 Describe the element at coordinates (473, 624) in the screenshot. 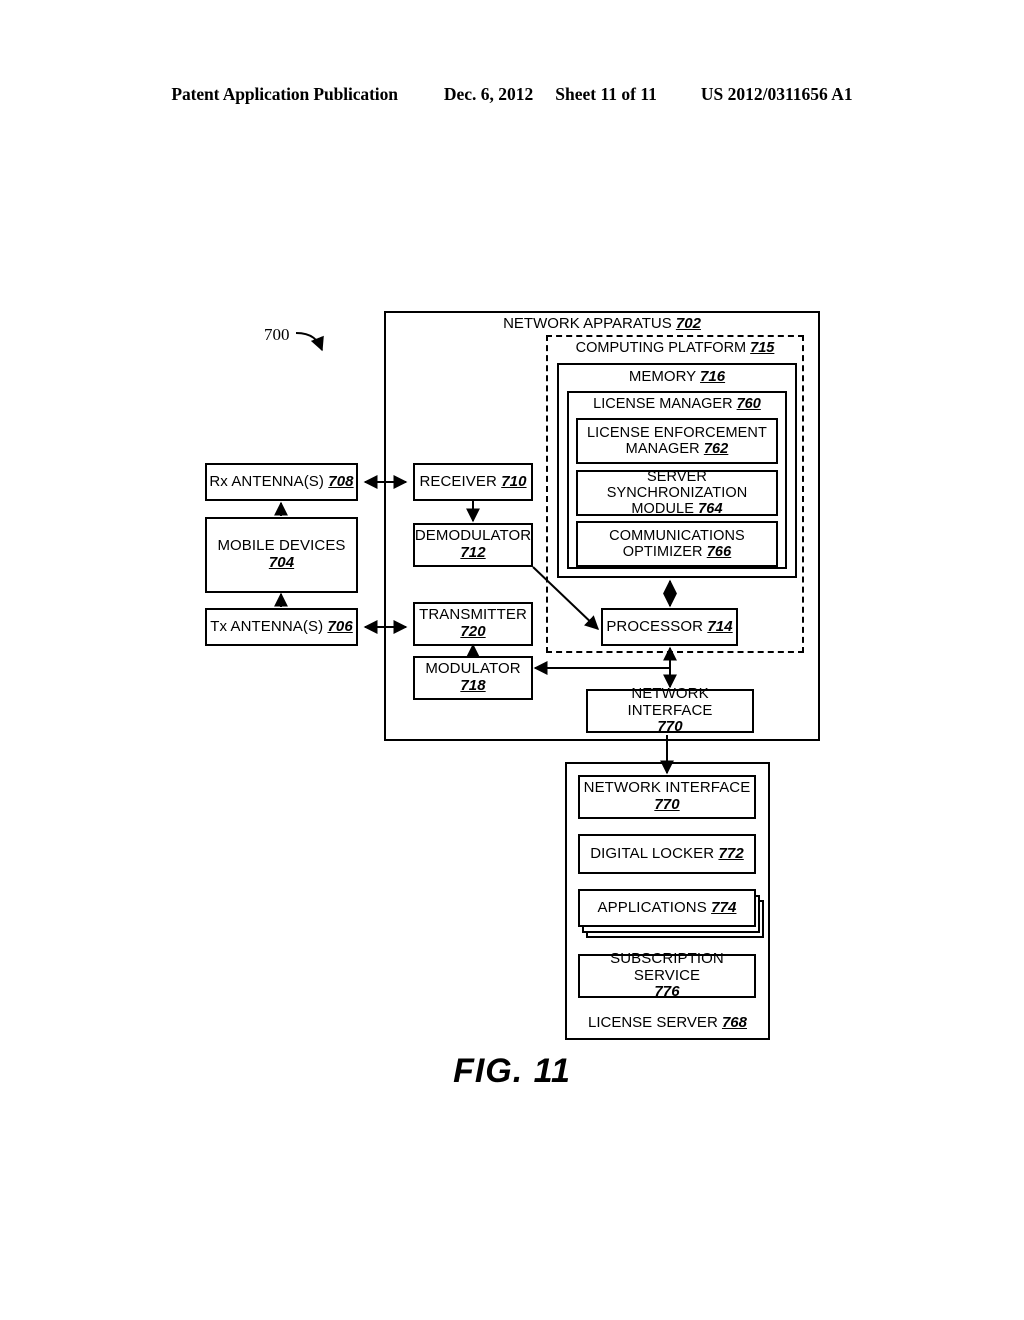

I see `transmitter-block: TRANSMITTER 720` at that location.